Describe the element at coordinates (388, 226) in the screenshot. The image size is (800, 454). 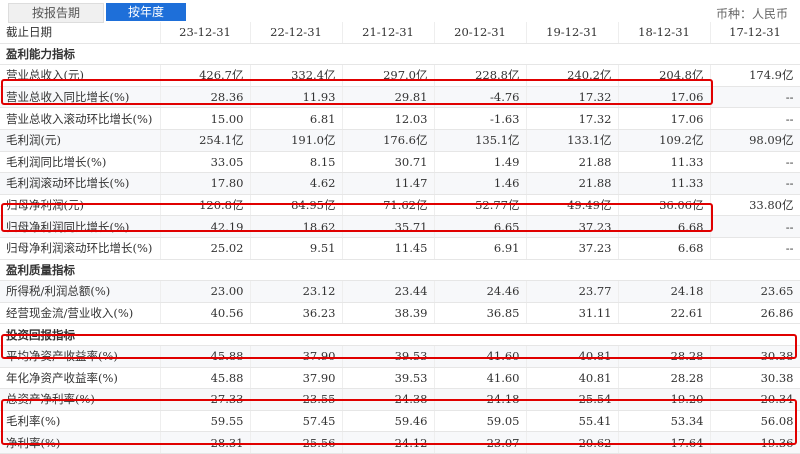
I see `row-value: 35.71` at that location.